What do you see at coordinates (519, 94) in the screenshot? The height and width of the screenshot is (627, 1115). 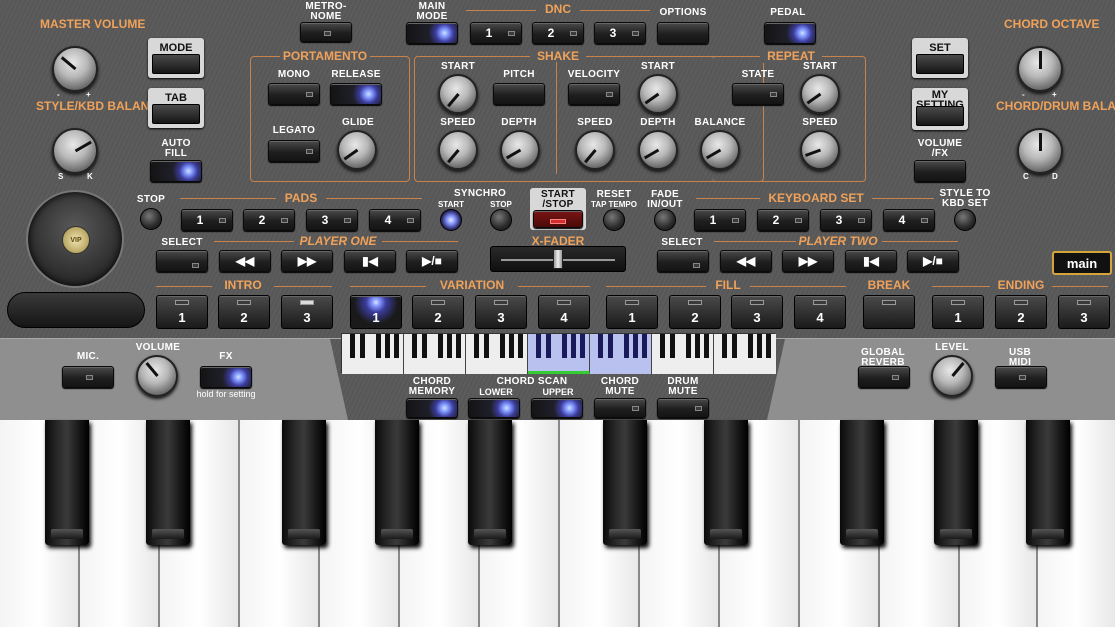 I see `pitch-button` at bounding box center [519, 94].